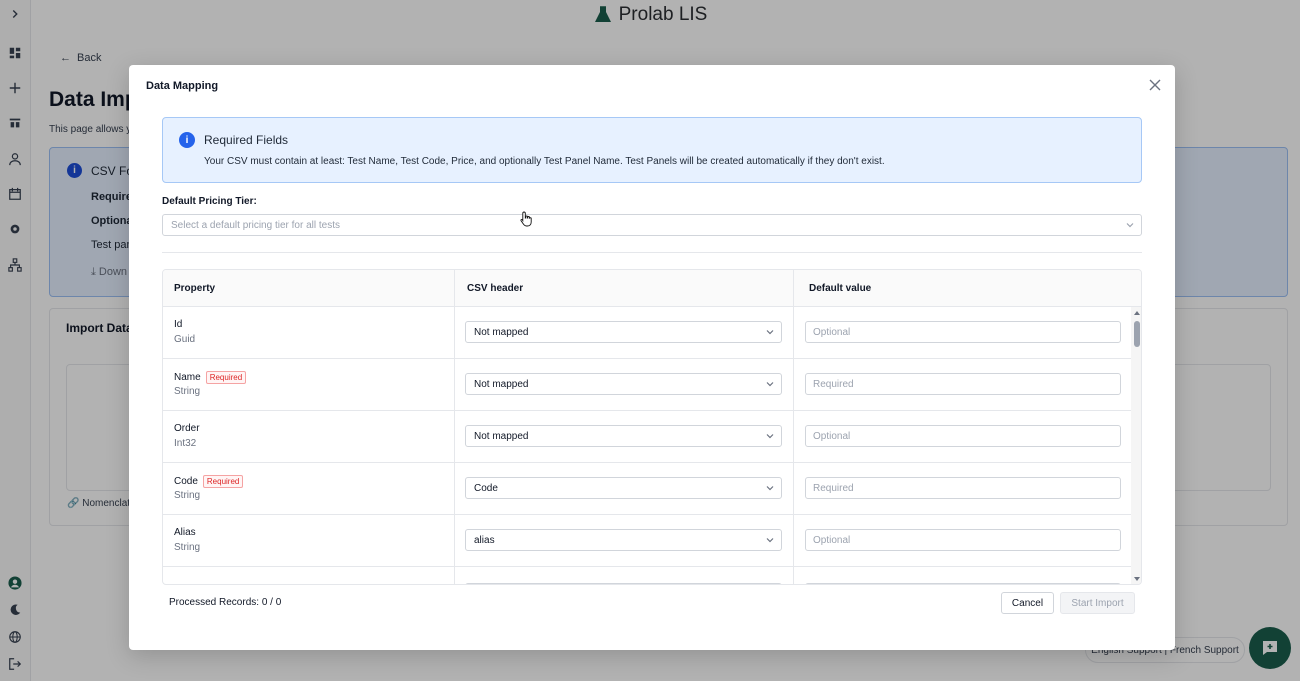  What do you see at coordinates (187, 140) in the screenshot?
I see `info-icon: i` at bounding box center [187, 140].